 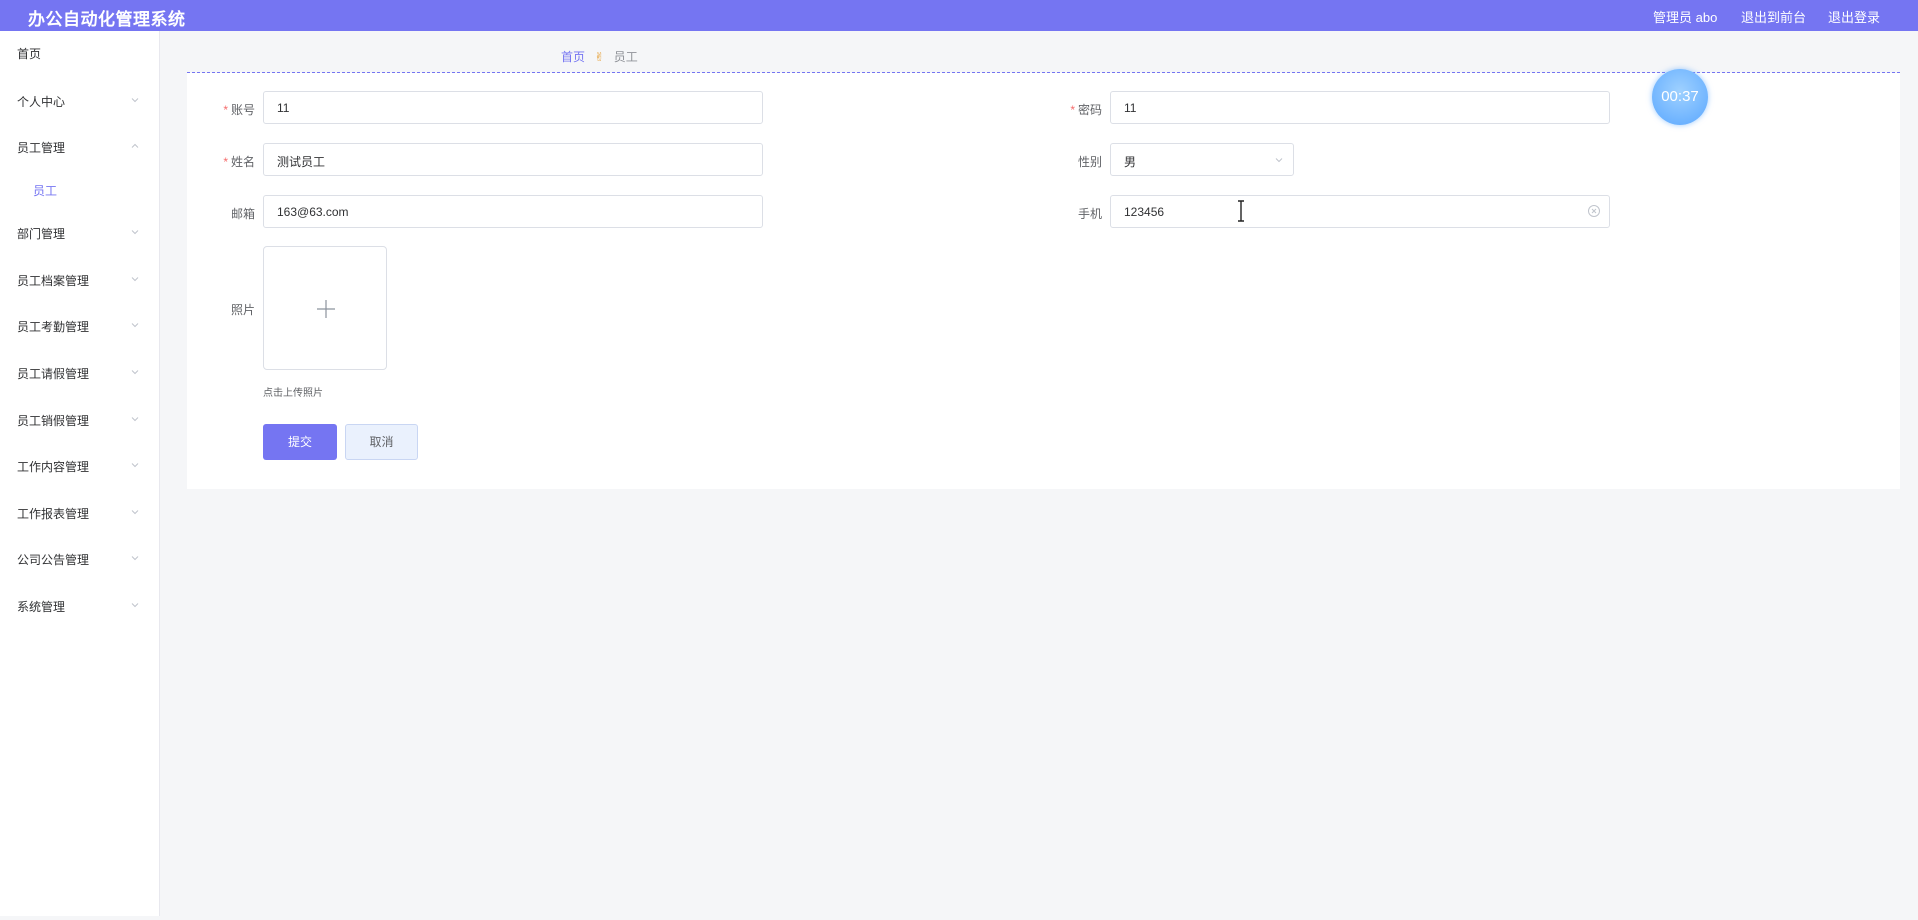 I want to click on sidebar-item-work-content: 工作内容管理, so click(x=80, y=466).